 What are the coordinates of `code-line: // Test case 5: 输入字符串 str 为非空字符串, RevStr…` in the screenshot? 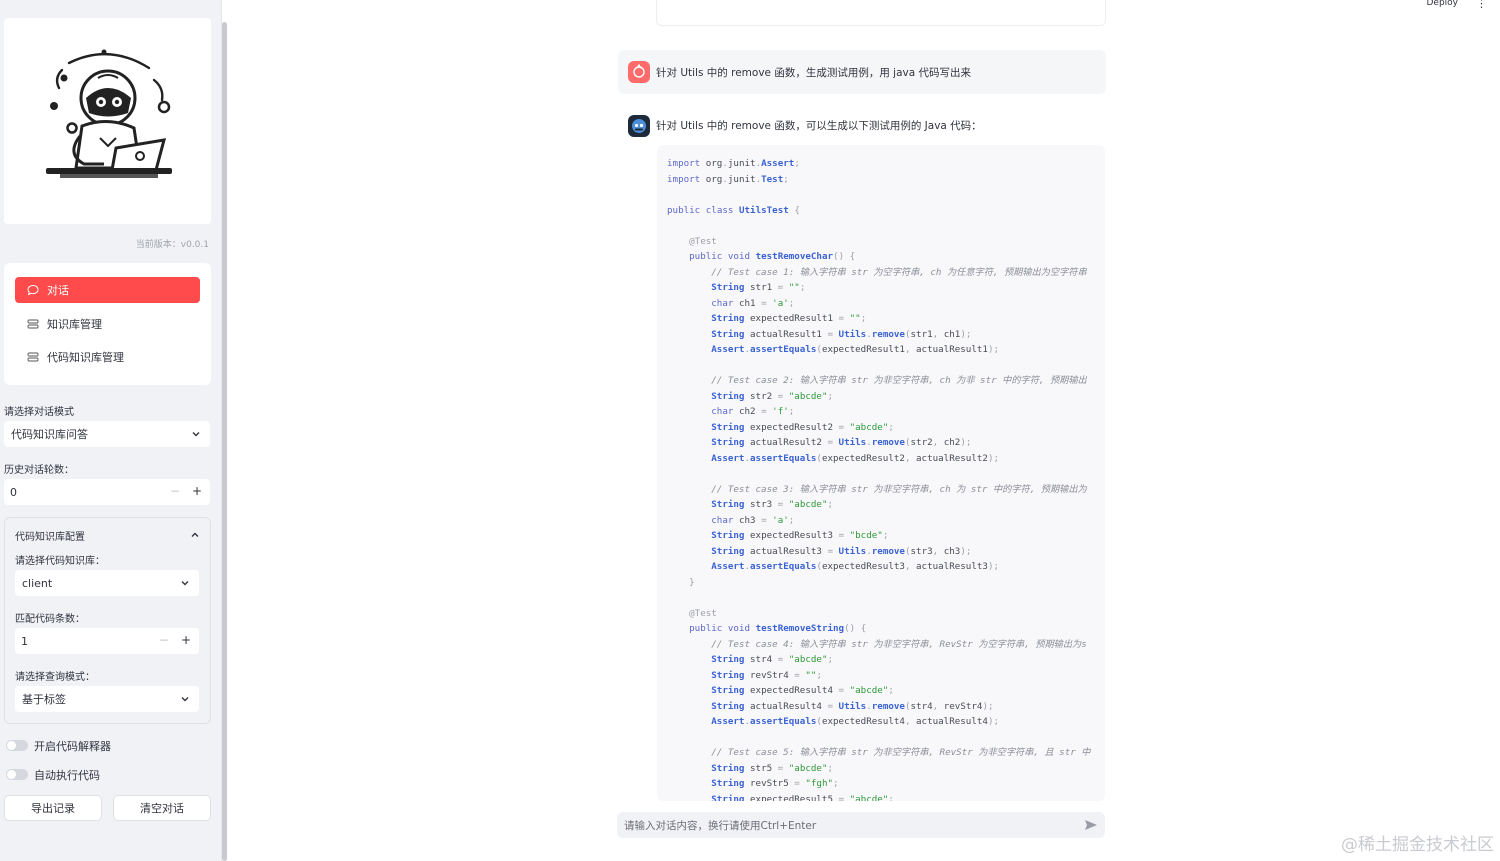 It's located at (901, 752).